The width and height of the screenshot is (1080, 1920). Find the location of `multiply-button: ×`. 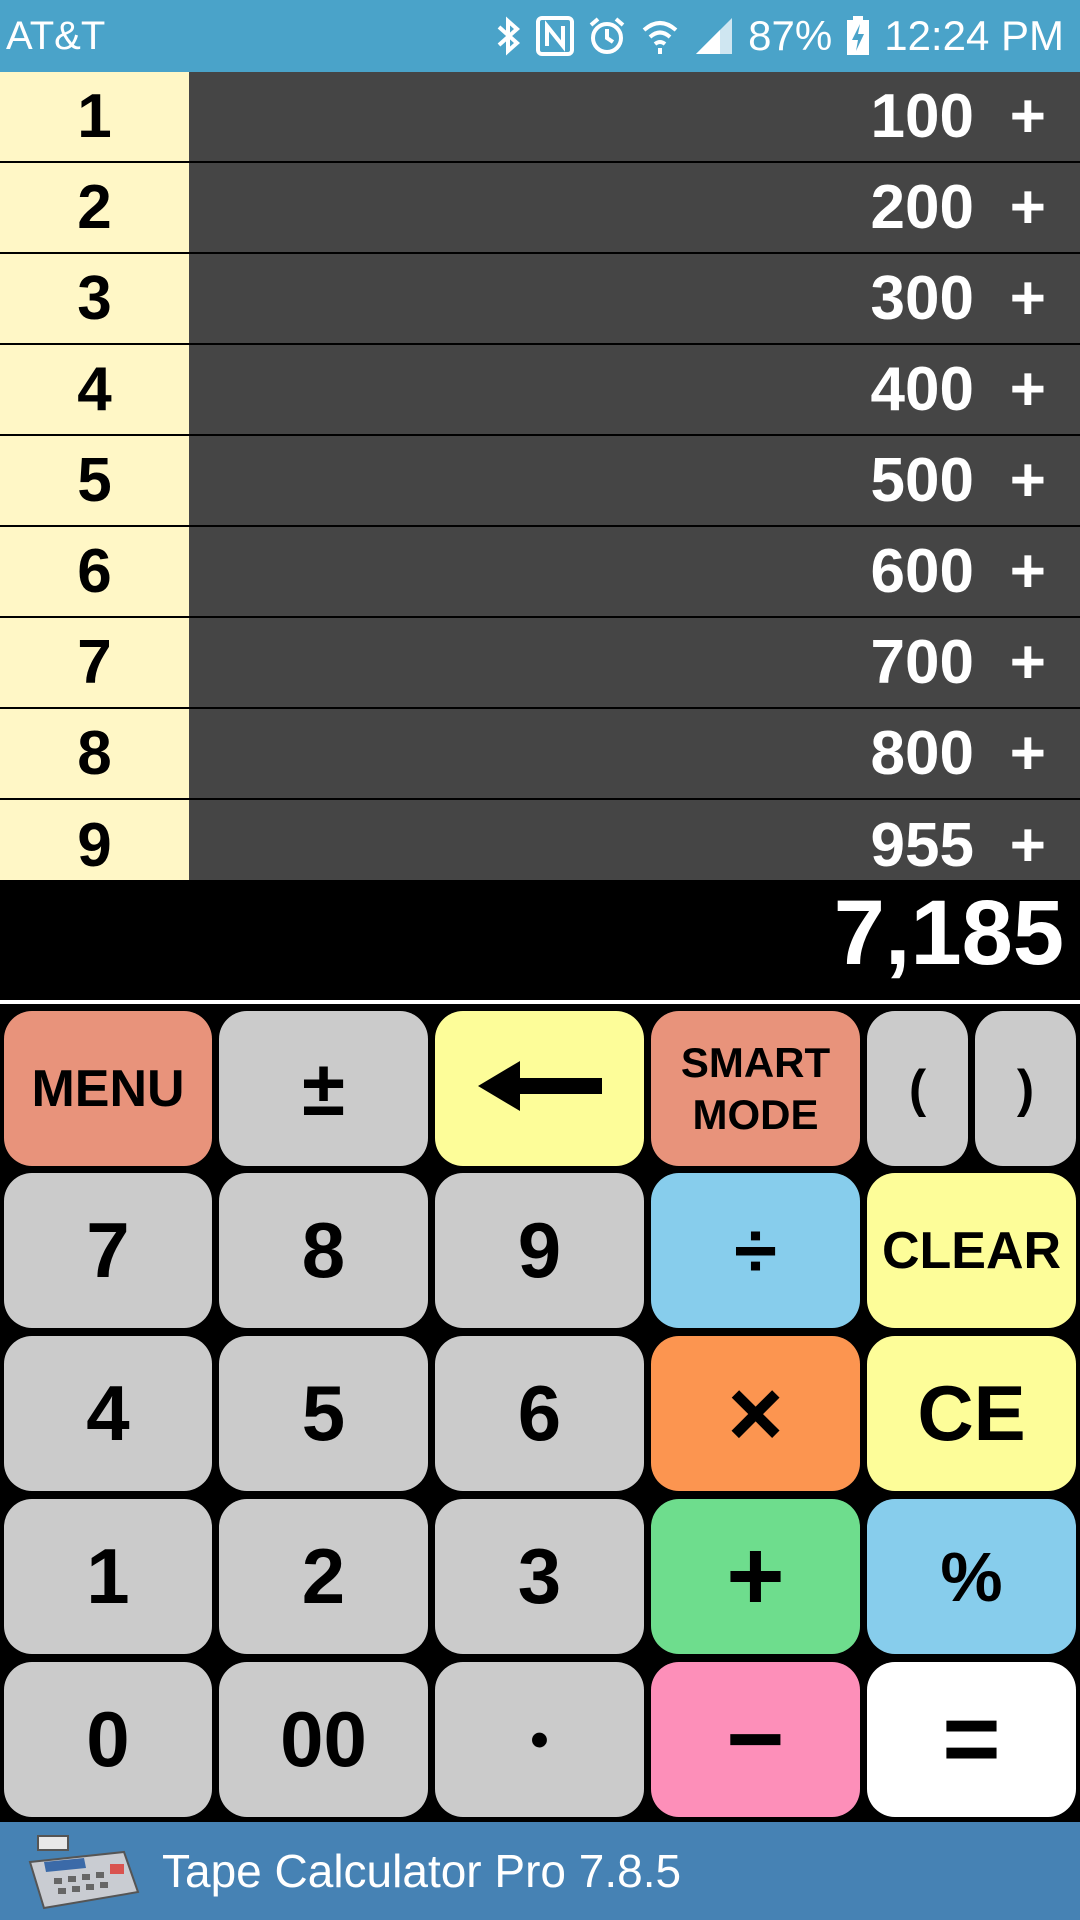

multiply-button: × is located at coordinates (755, 1413).